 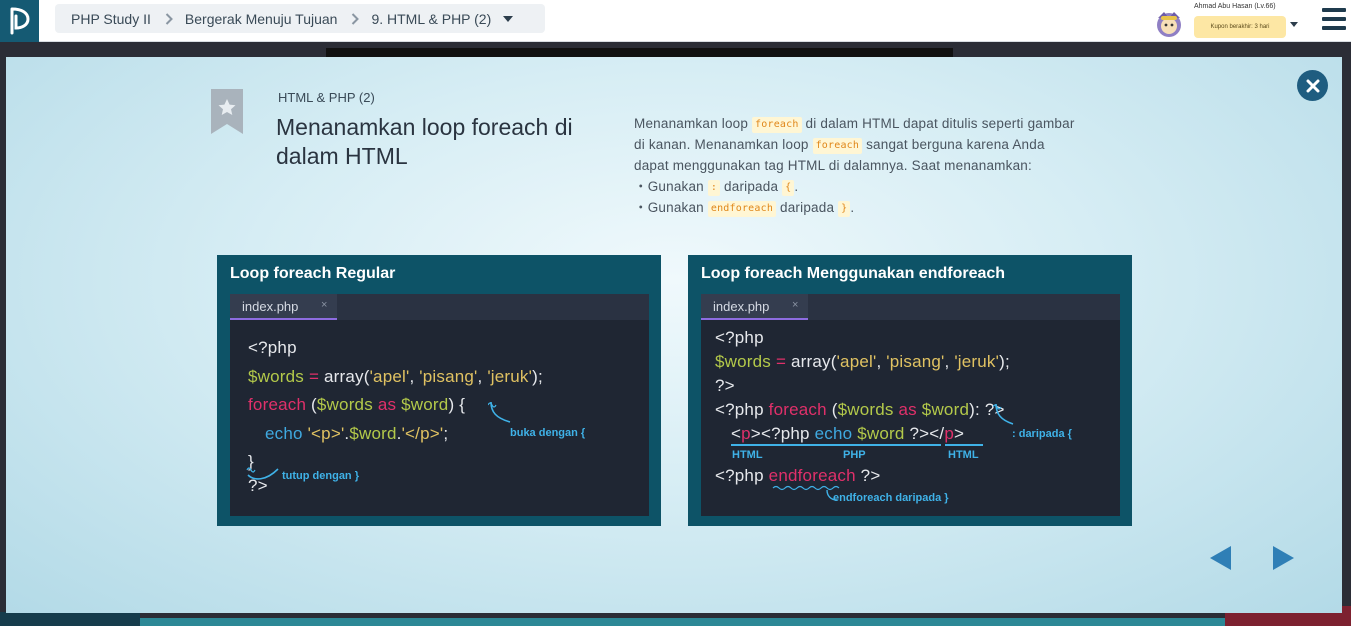 What do you see at coordinates (261, 19) in the screenshot?
I see `breadcrumb-chapter: Bergerak Menuju Tujuan` at bounding box center [261, 19].